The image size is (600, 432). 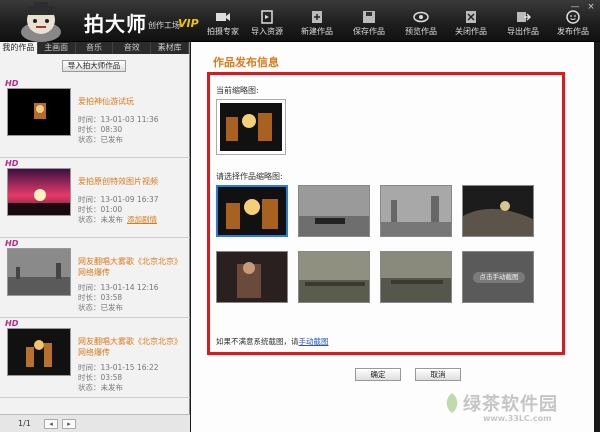 I want to click on cancel-button: 取消, so click(x=438, y=374).